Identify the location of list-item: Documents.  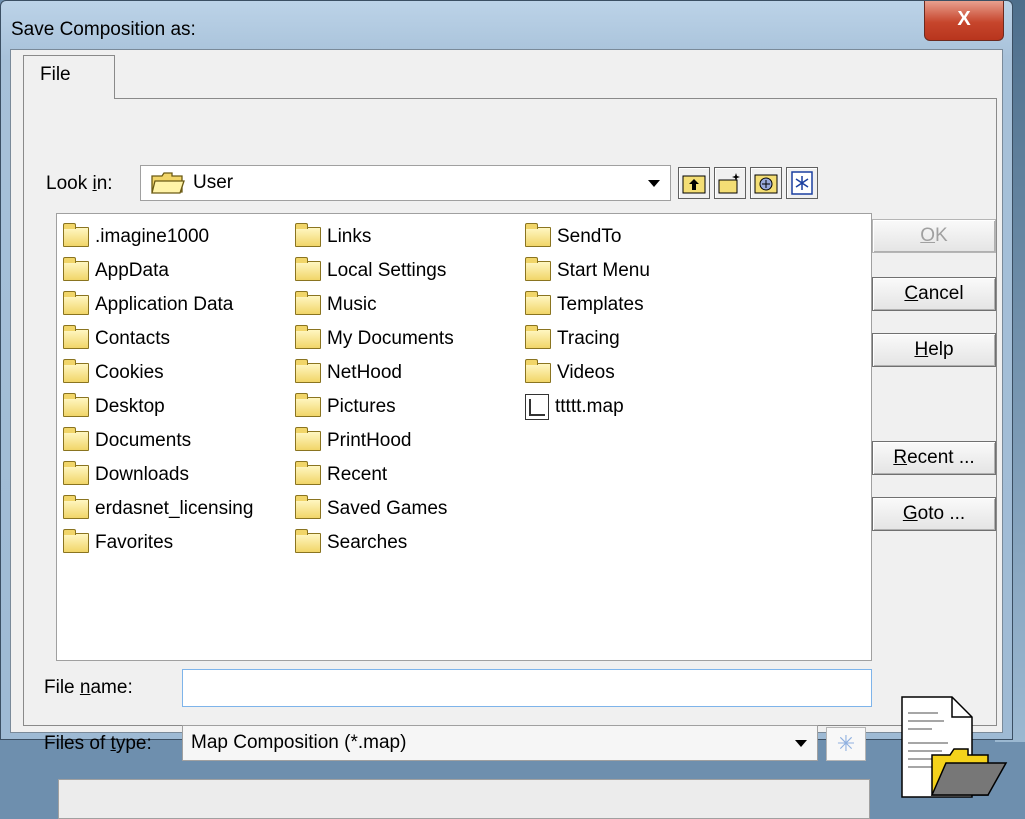
(158, 441).